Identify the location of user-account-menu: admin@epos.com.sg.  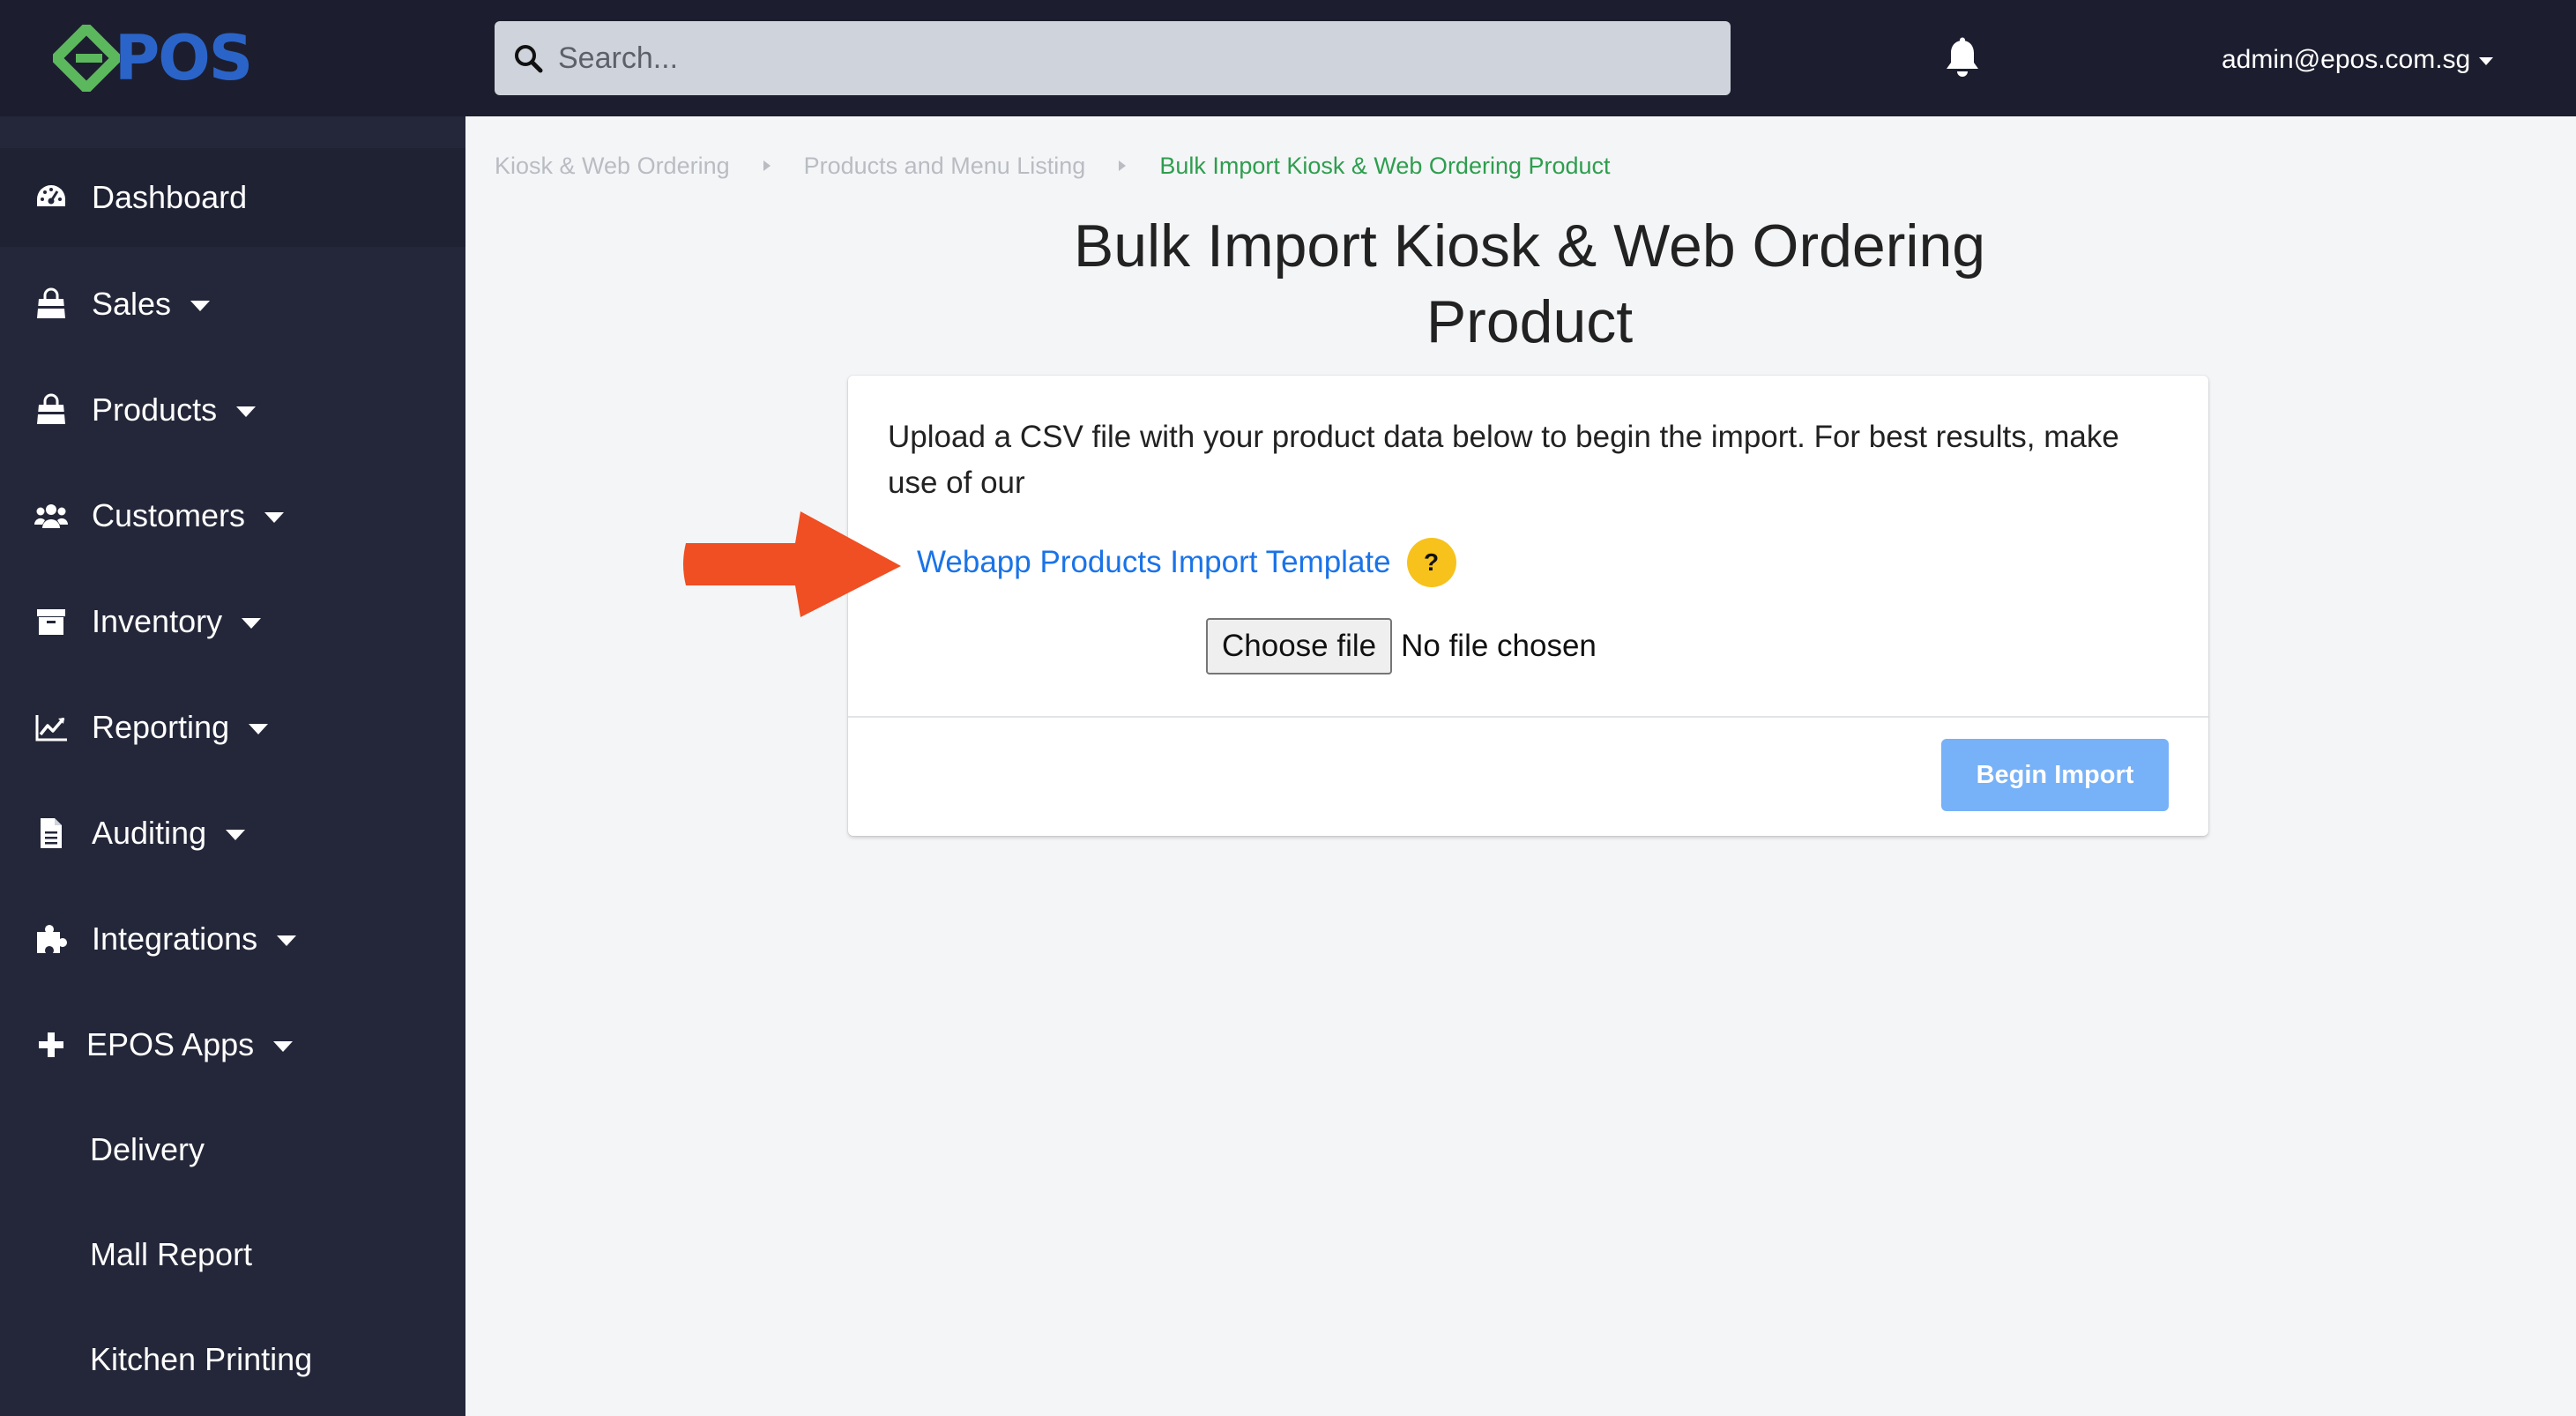
(2358, 60).